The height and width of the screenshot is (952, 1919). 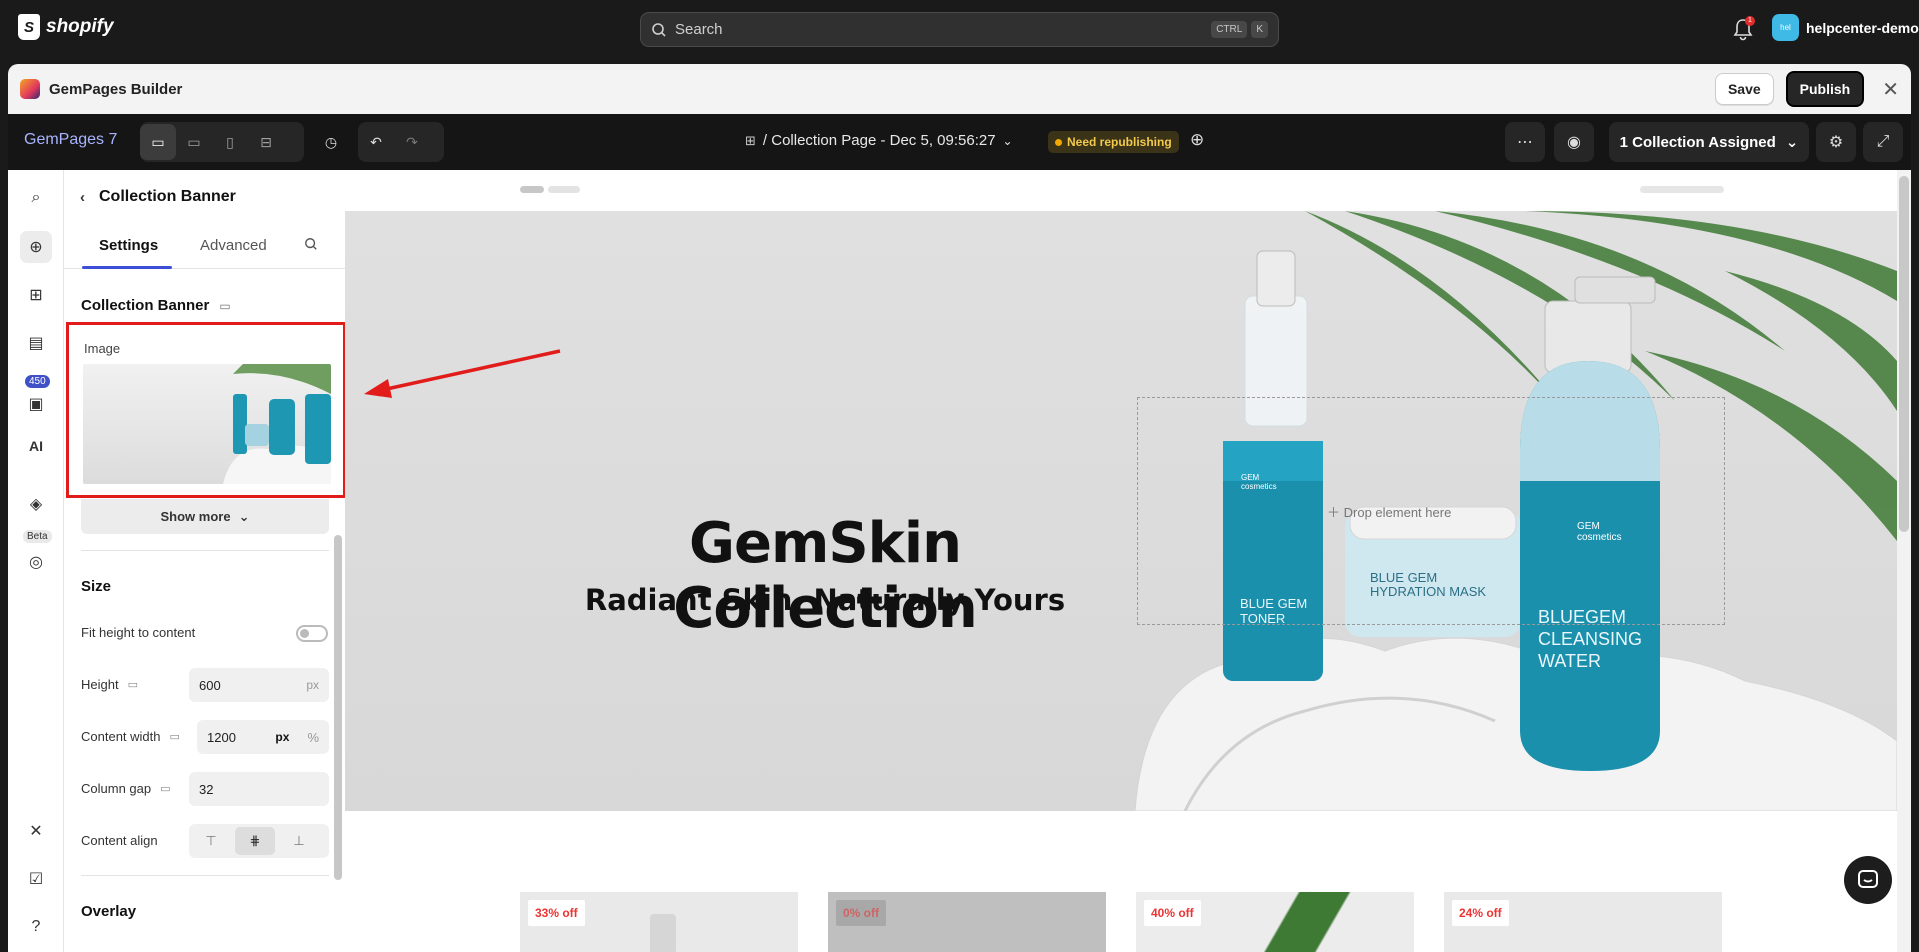 What do you see at coordinates (1239, 29) in the screenshot?
I see `search-shortcut: CTRL K` at bounding box center [1239, 29].